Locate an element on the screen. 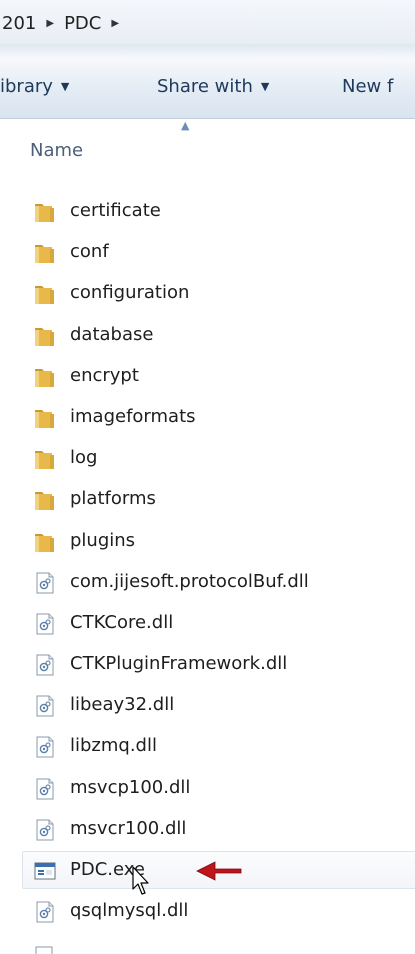  file-row: libeay32.dll is located at coordinates (207, 705).